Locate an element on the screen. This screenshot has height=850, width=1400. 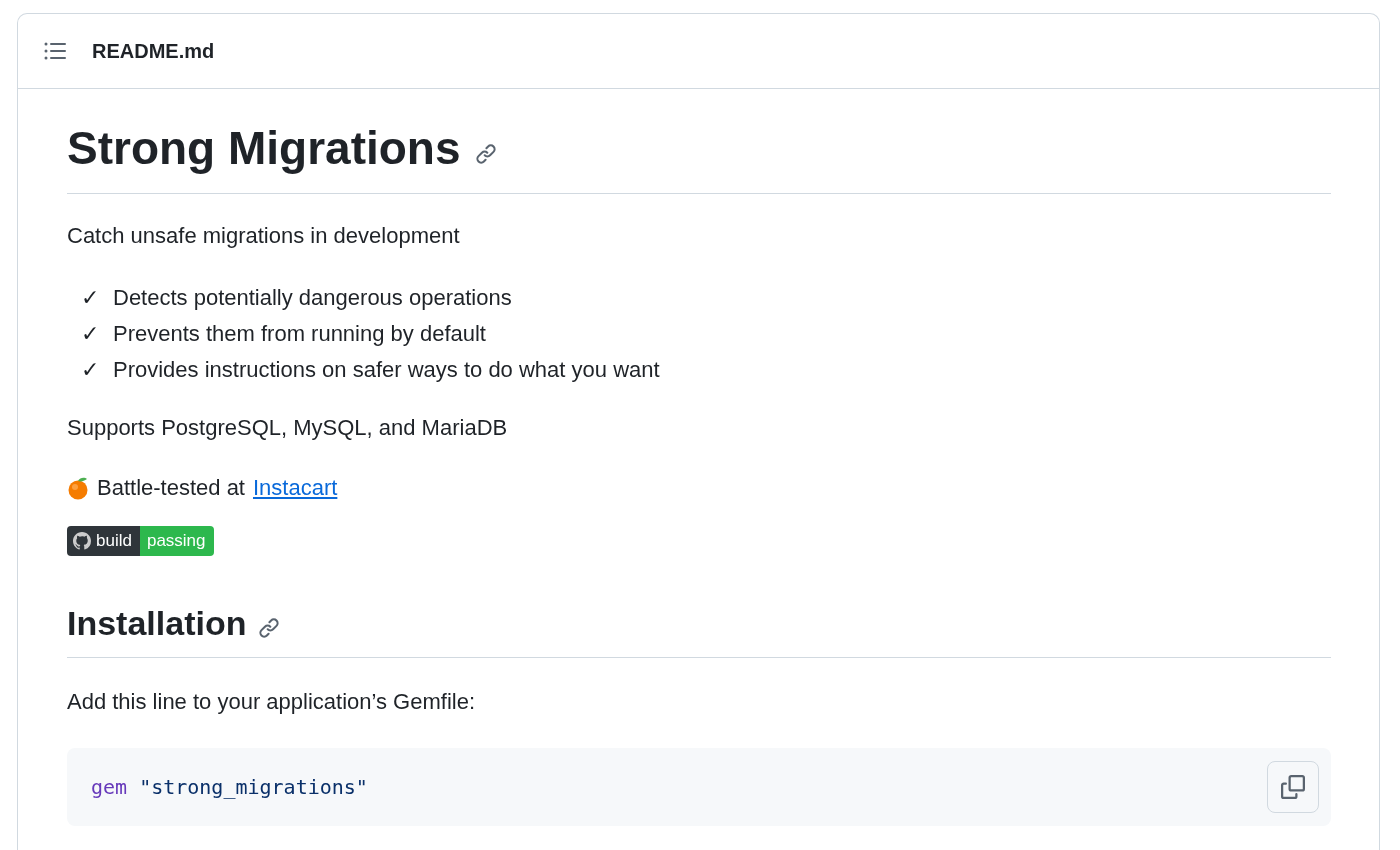
copy-icon is located at coordinates (1293, 787).